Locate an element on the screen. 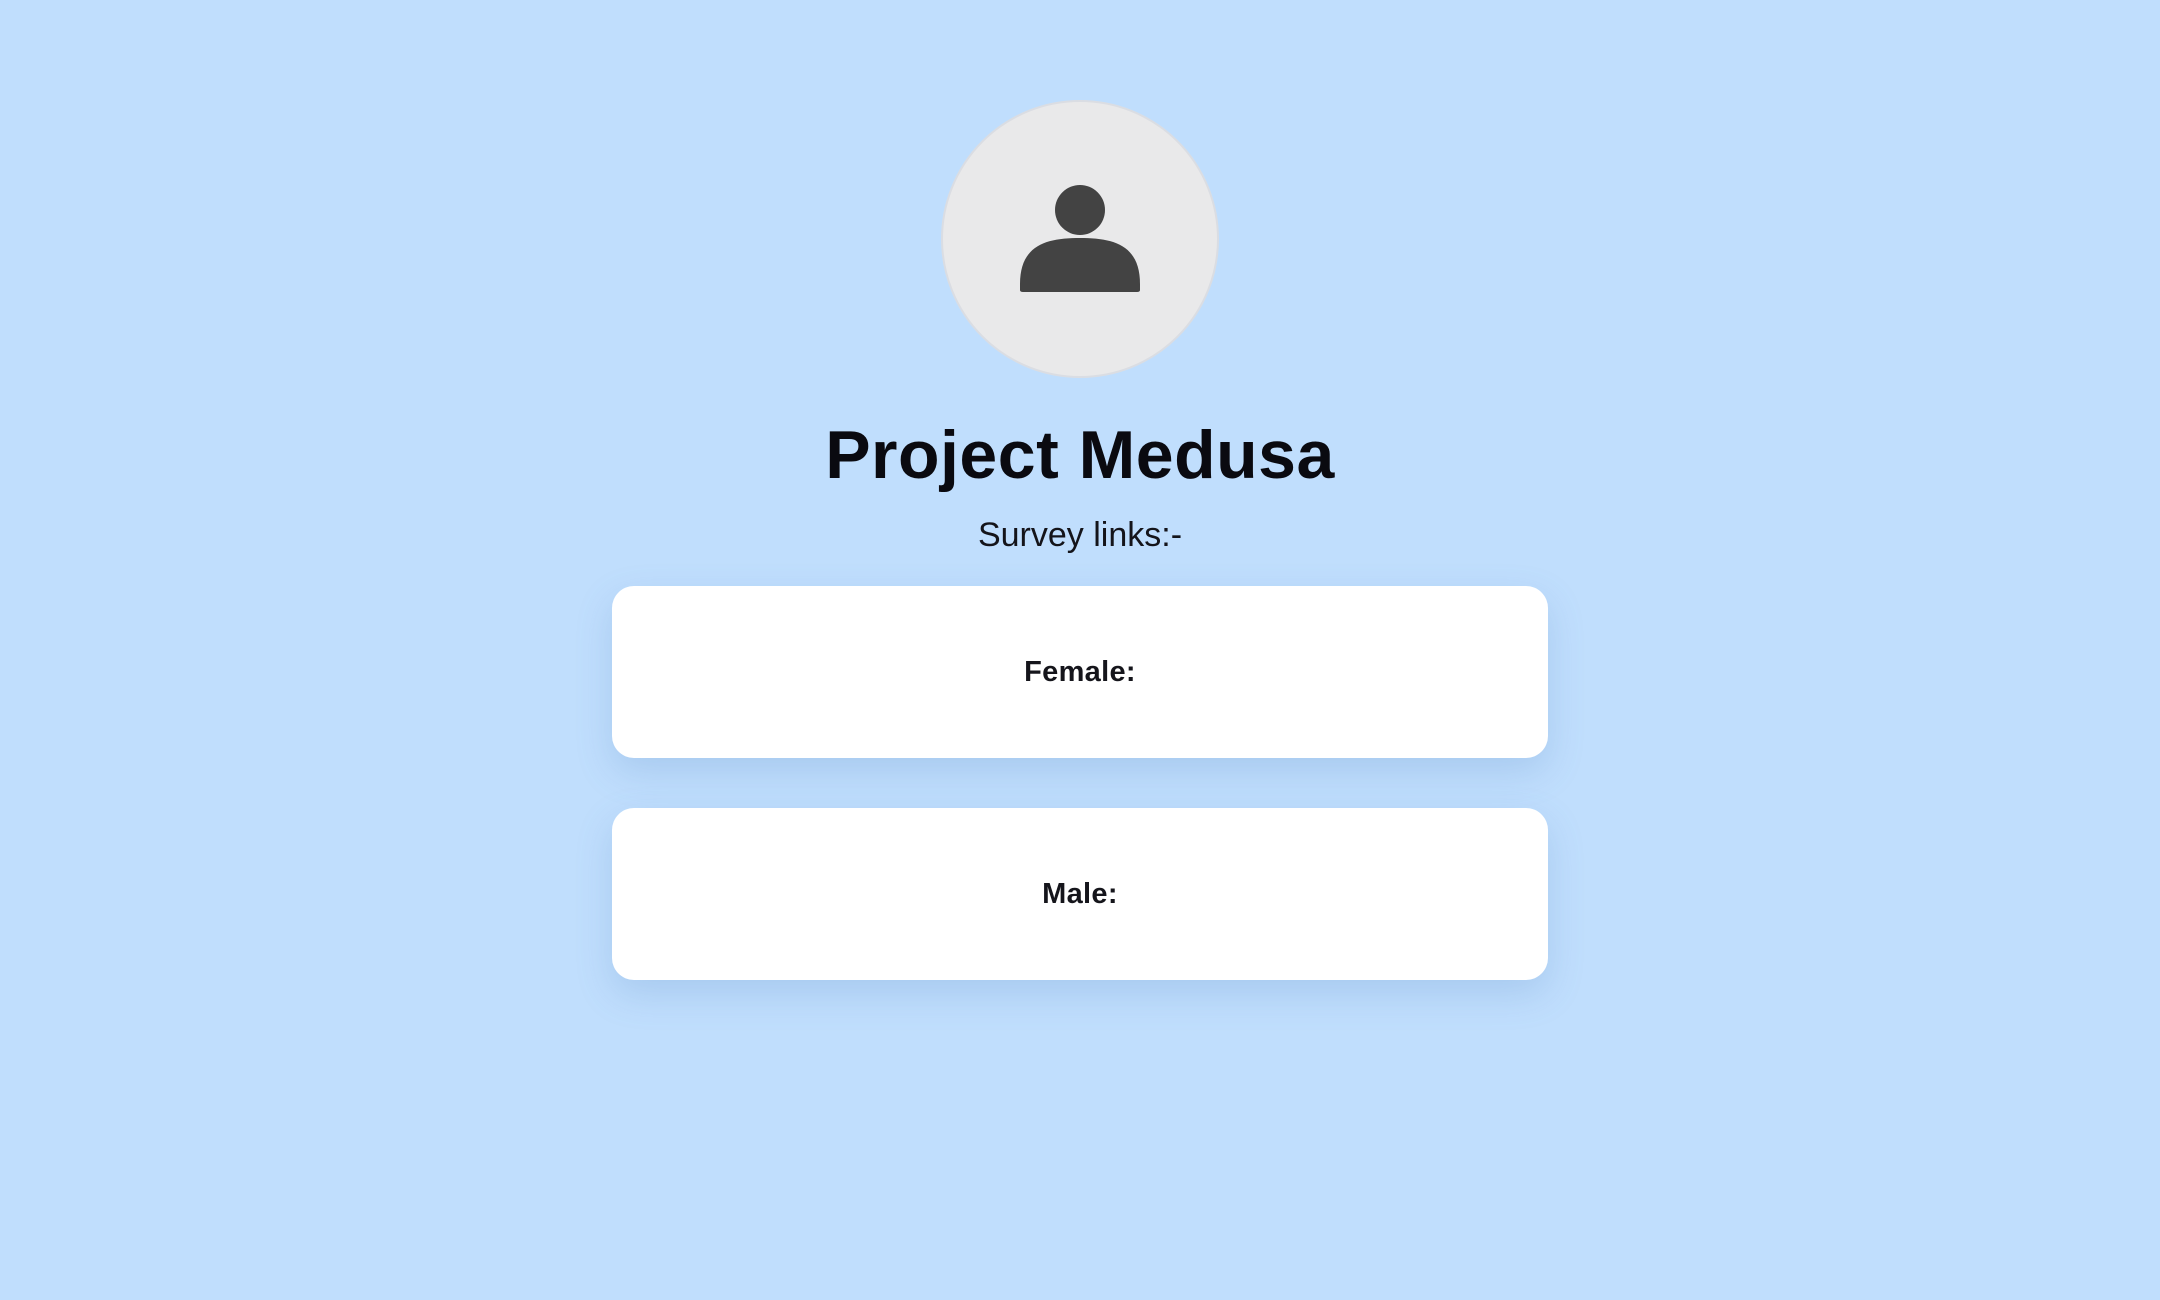  female-survey-link-label: Female: is located at coordinates (1080, 671).